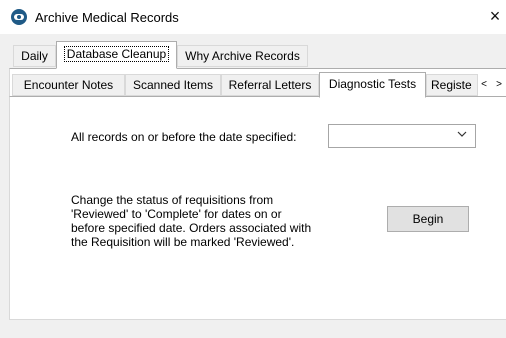 Image resolution: width=506 pixels, height=338 pixels. I want to click on tab-database-cleanup: Database Cleanup, so click(116, 55).